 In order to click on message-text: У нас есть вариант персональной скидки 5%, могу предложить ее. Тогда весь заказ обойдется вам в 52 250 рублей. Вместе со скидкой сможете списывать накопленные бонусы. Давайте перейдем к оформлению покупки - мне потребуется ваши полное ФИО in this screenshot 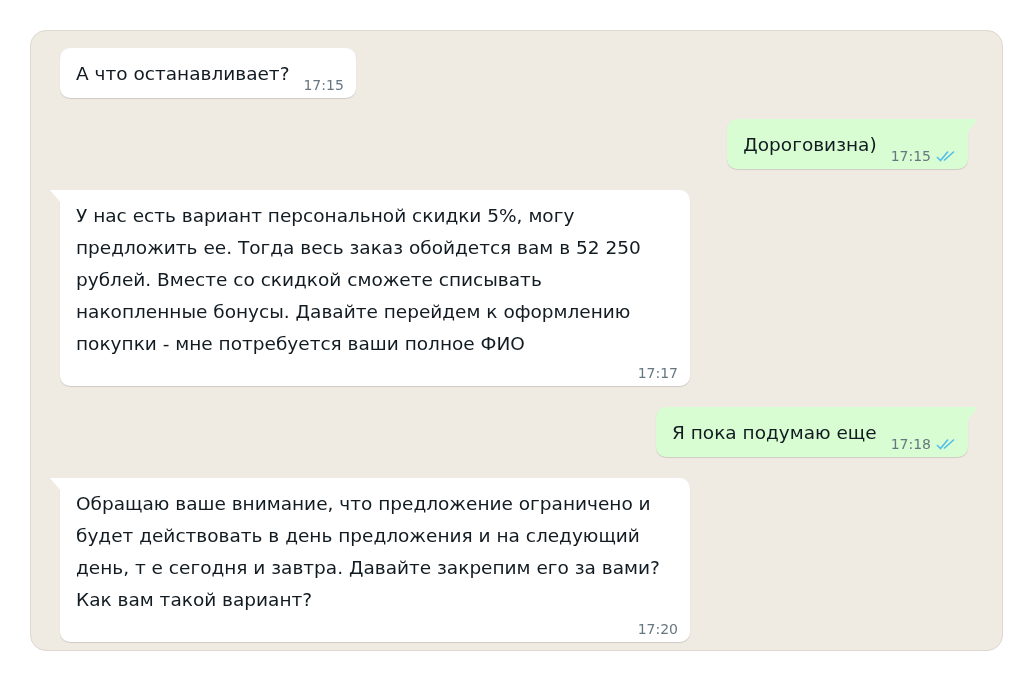, I will do `click(359, 280)`.